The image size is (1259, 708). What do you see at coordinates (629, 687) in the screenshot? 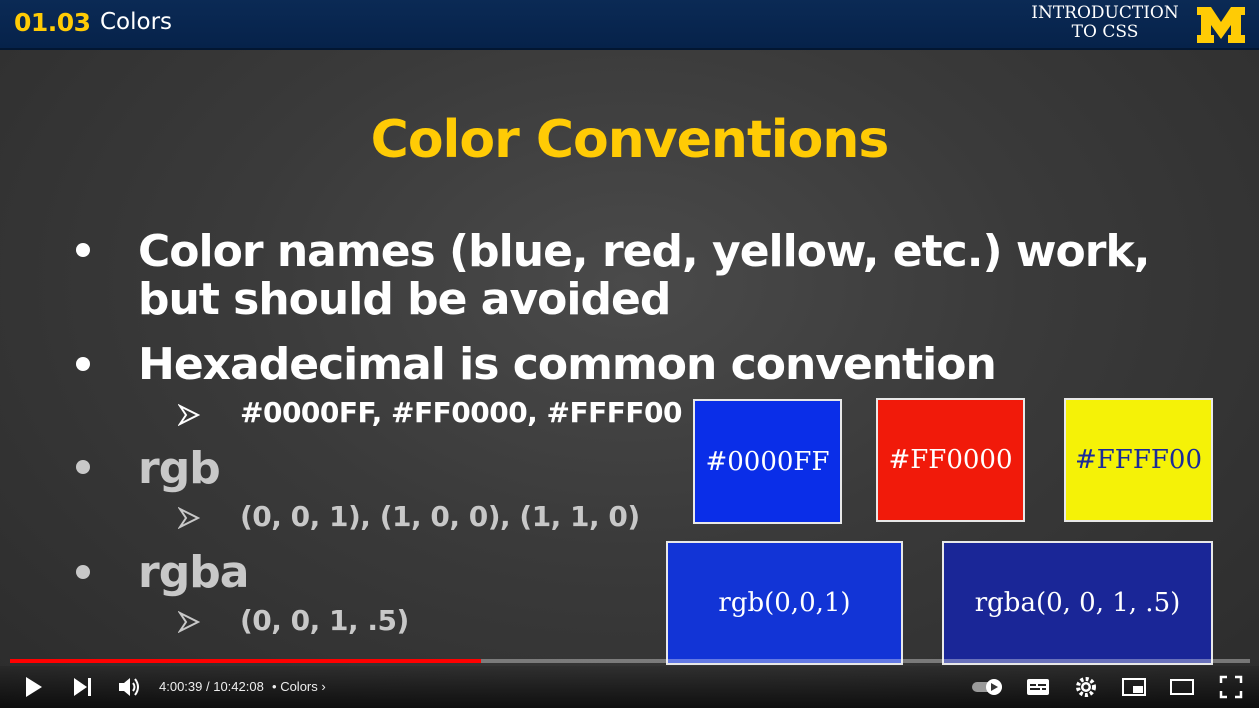
I see `player-controls: 4:00:39 / 10:42:08 • Colors ›` at bounding box center [629, 687].